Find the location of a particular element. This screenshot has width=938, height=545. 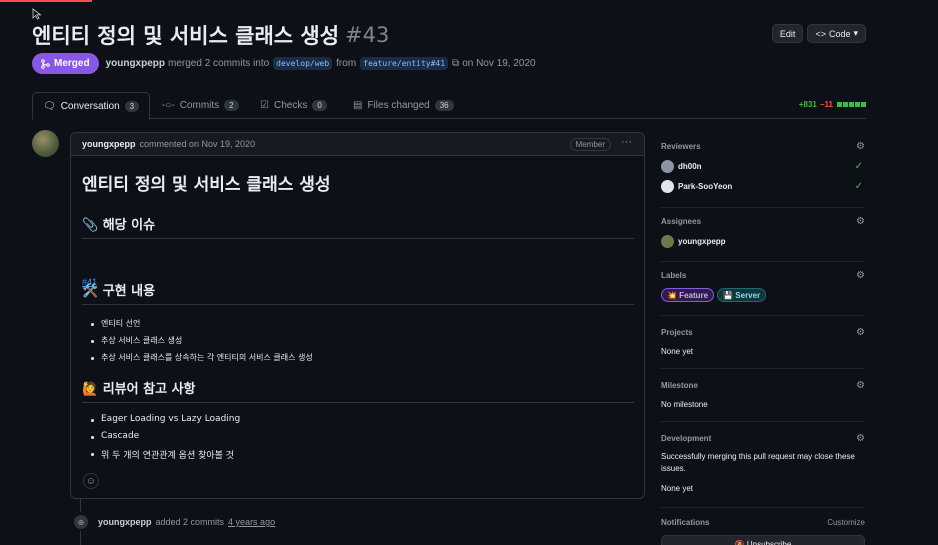

timeline-time: 4 years ago is located at coordinates (251, 522).